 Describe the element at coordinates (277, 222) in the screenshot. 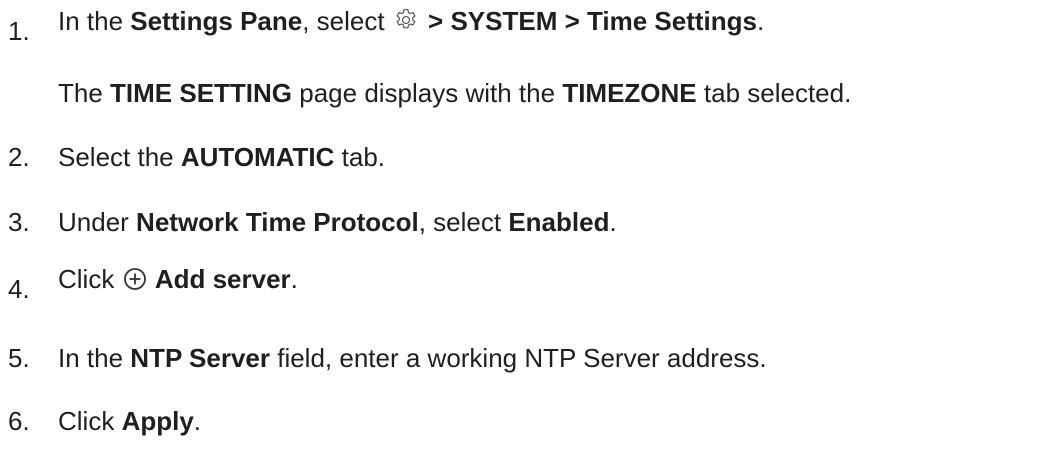

I see `ntp-label: Network Time Protocol` at that location.